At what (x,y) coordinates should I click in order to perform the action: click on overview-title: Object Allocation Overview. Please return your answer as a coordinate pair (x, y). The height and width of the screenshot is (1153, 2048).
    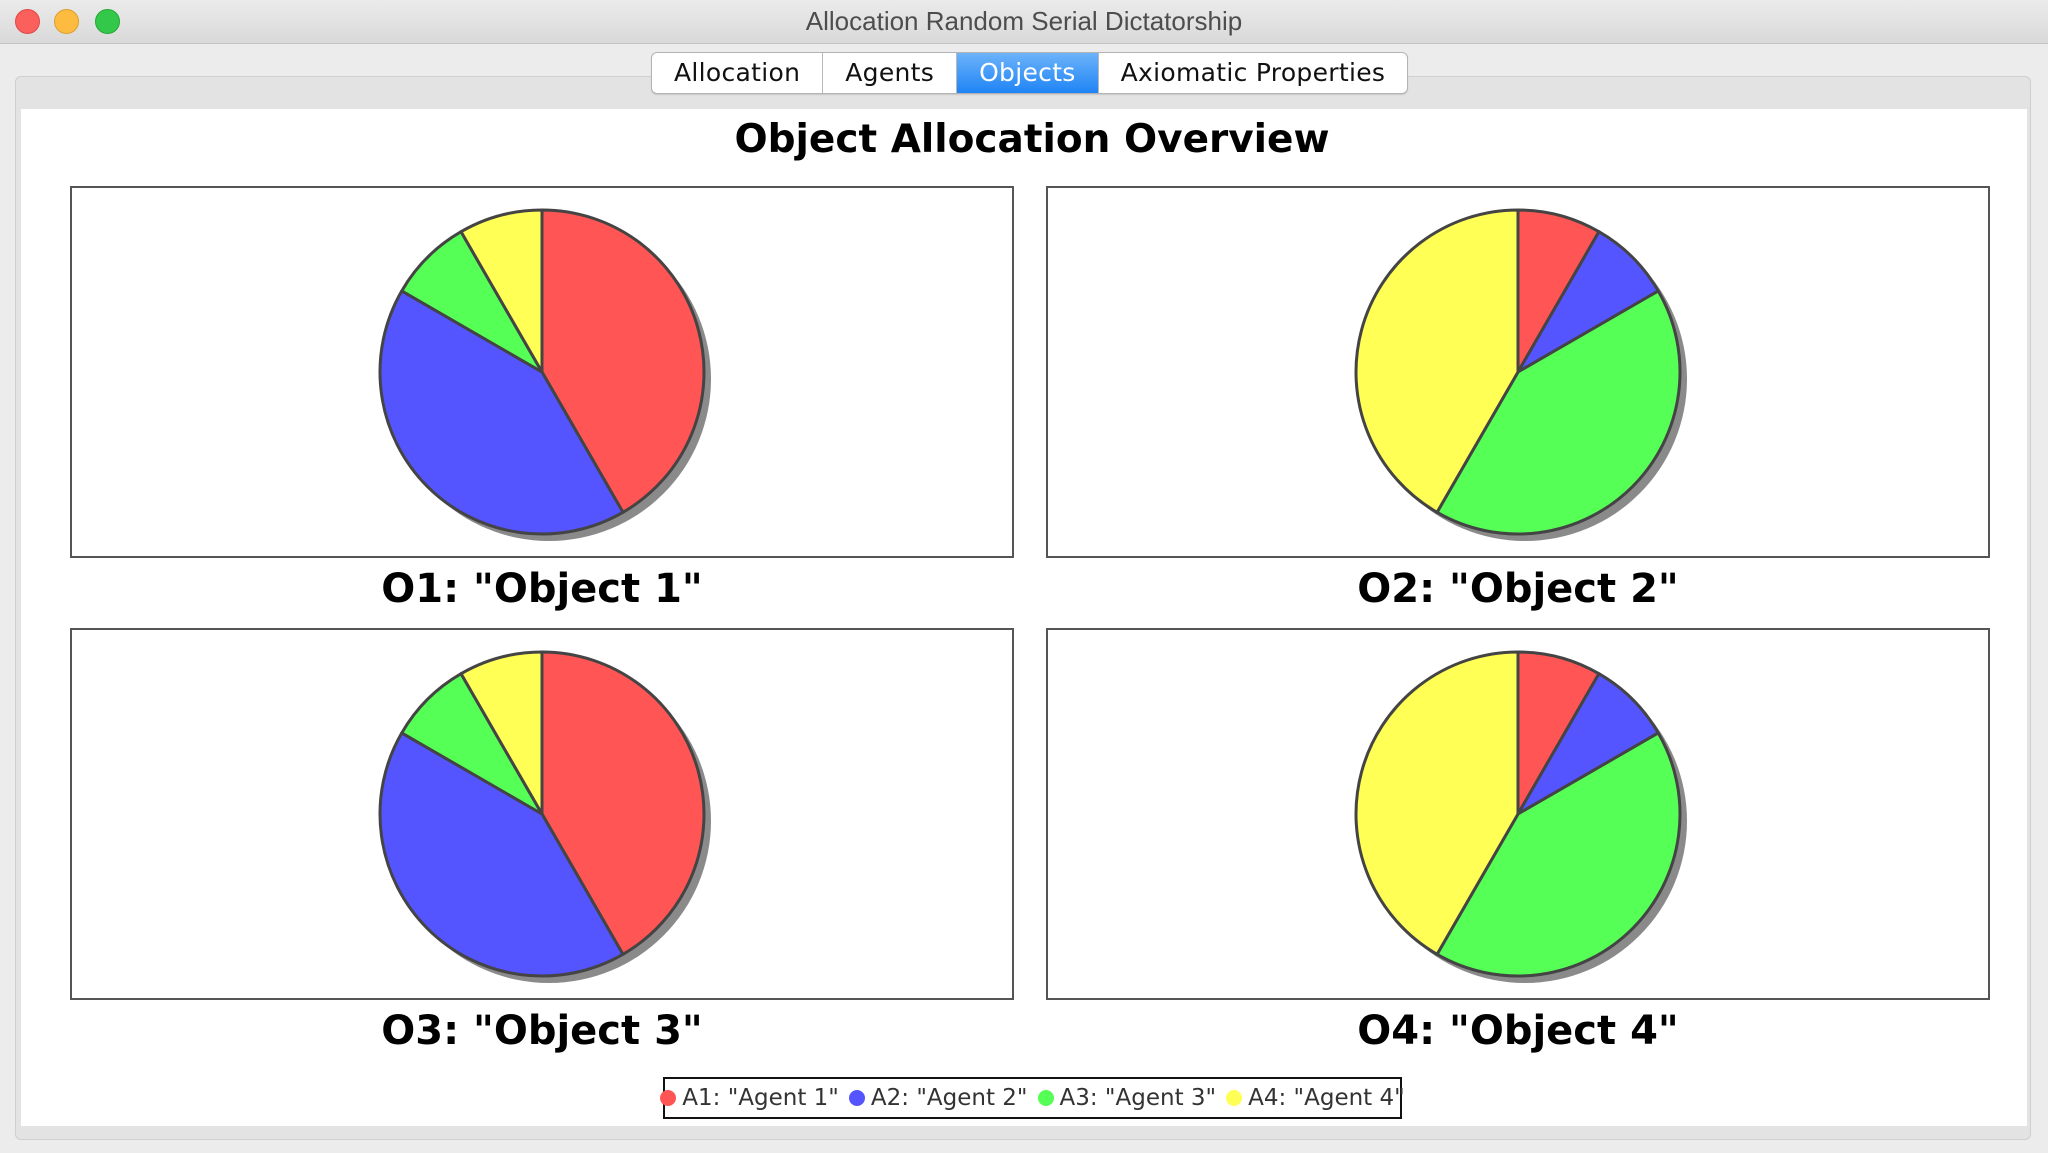
    Looking at the image, I should click on (1032, 139).